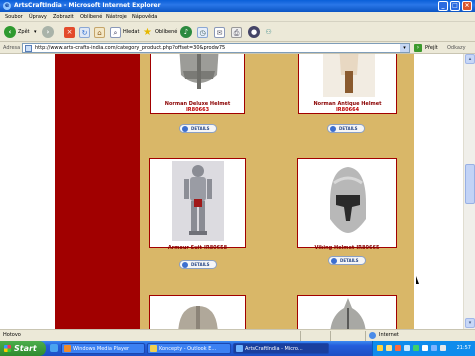 This screenshot has height=356, width=475. Describe the element at coordinates (467, 6) in the screenshot. I see `close-button: ×` at that location.